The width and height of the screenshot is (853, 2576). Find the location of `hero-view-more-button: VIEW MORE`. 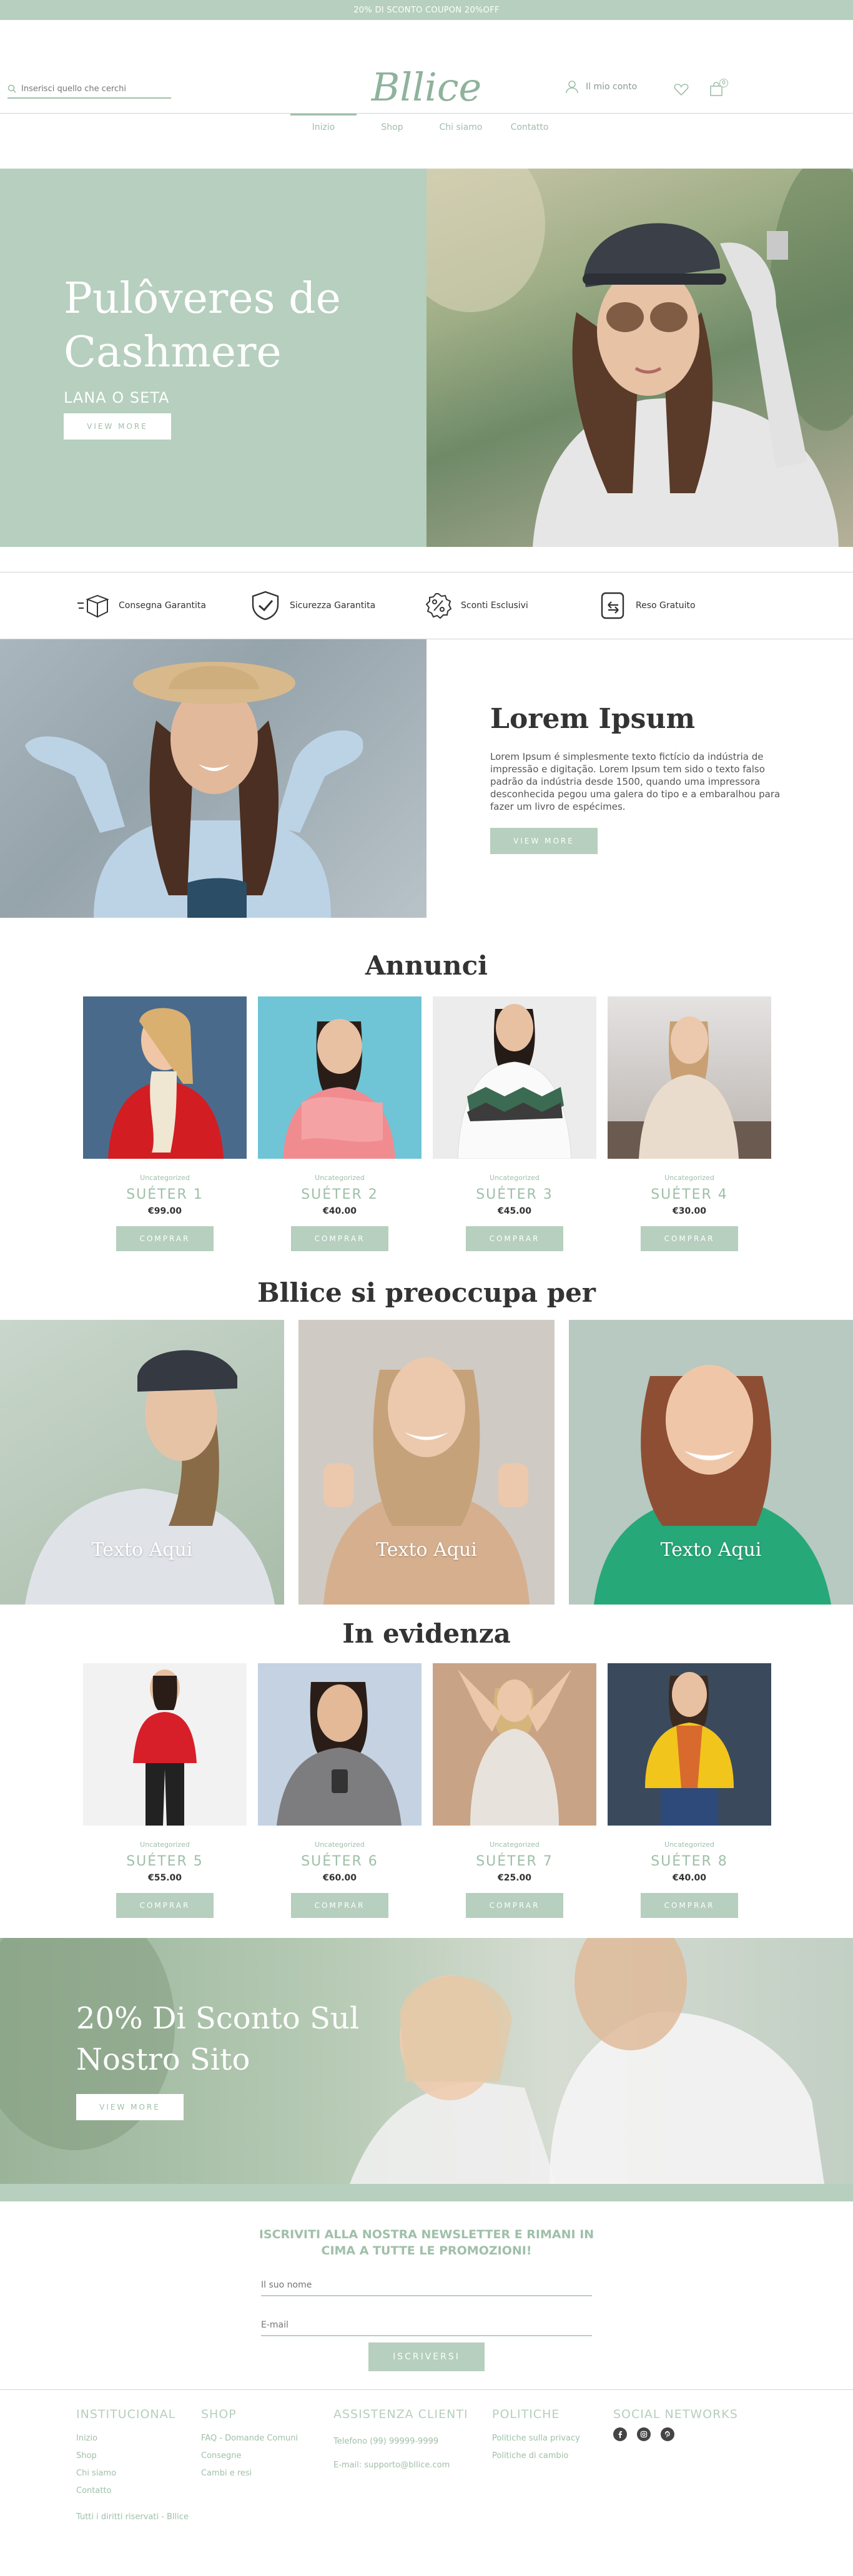

hero-view-more-button: VIEW MORE is located at coordinates (117, 426).